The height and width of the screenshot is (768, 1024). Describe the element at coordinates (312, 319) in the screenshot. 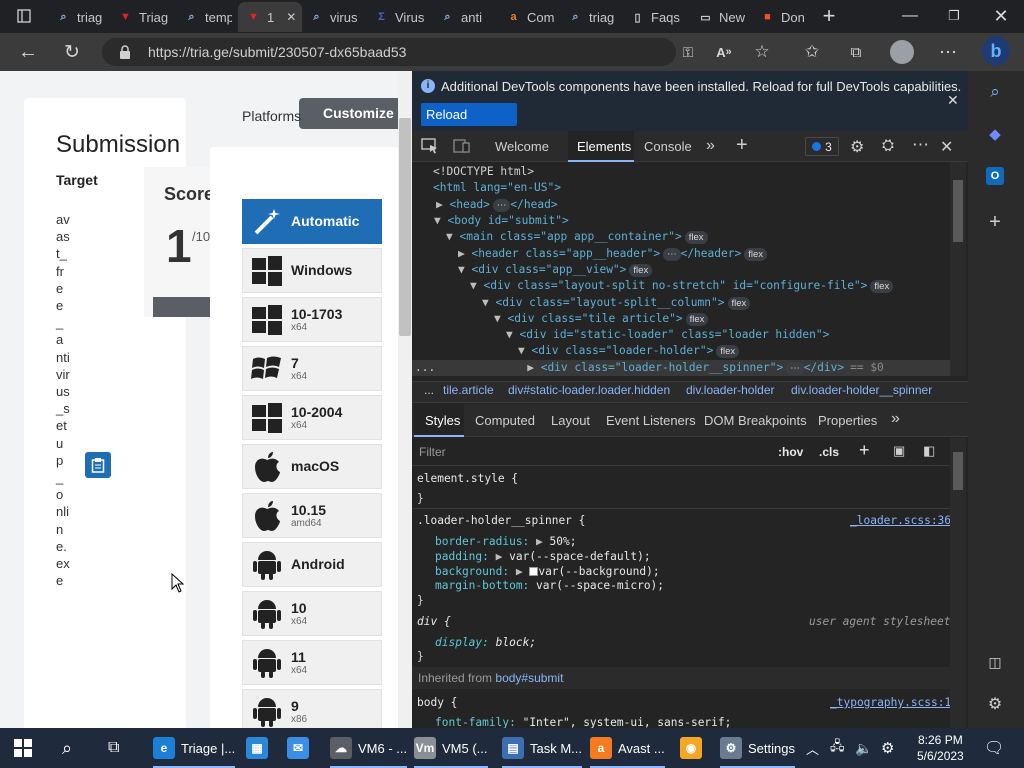

I see `platform-10-1703: 10-1703 x64` at that location.